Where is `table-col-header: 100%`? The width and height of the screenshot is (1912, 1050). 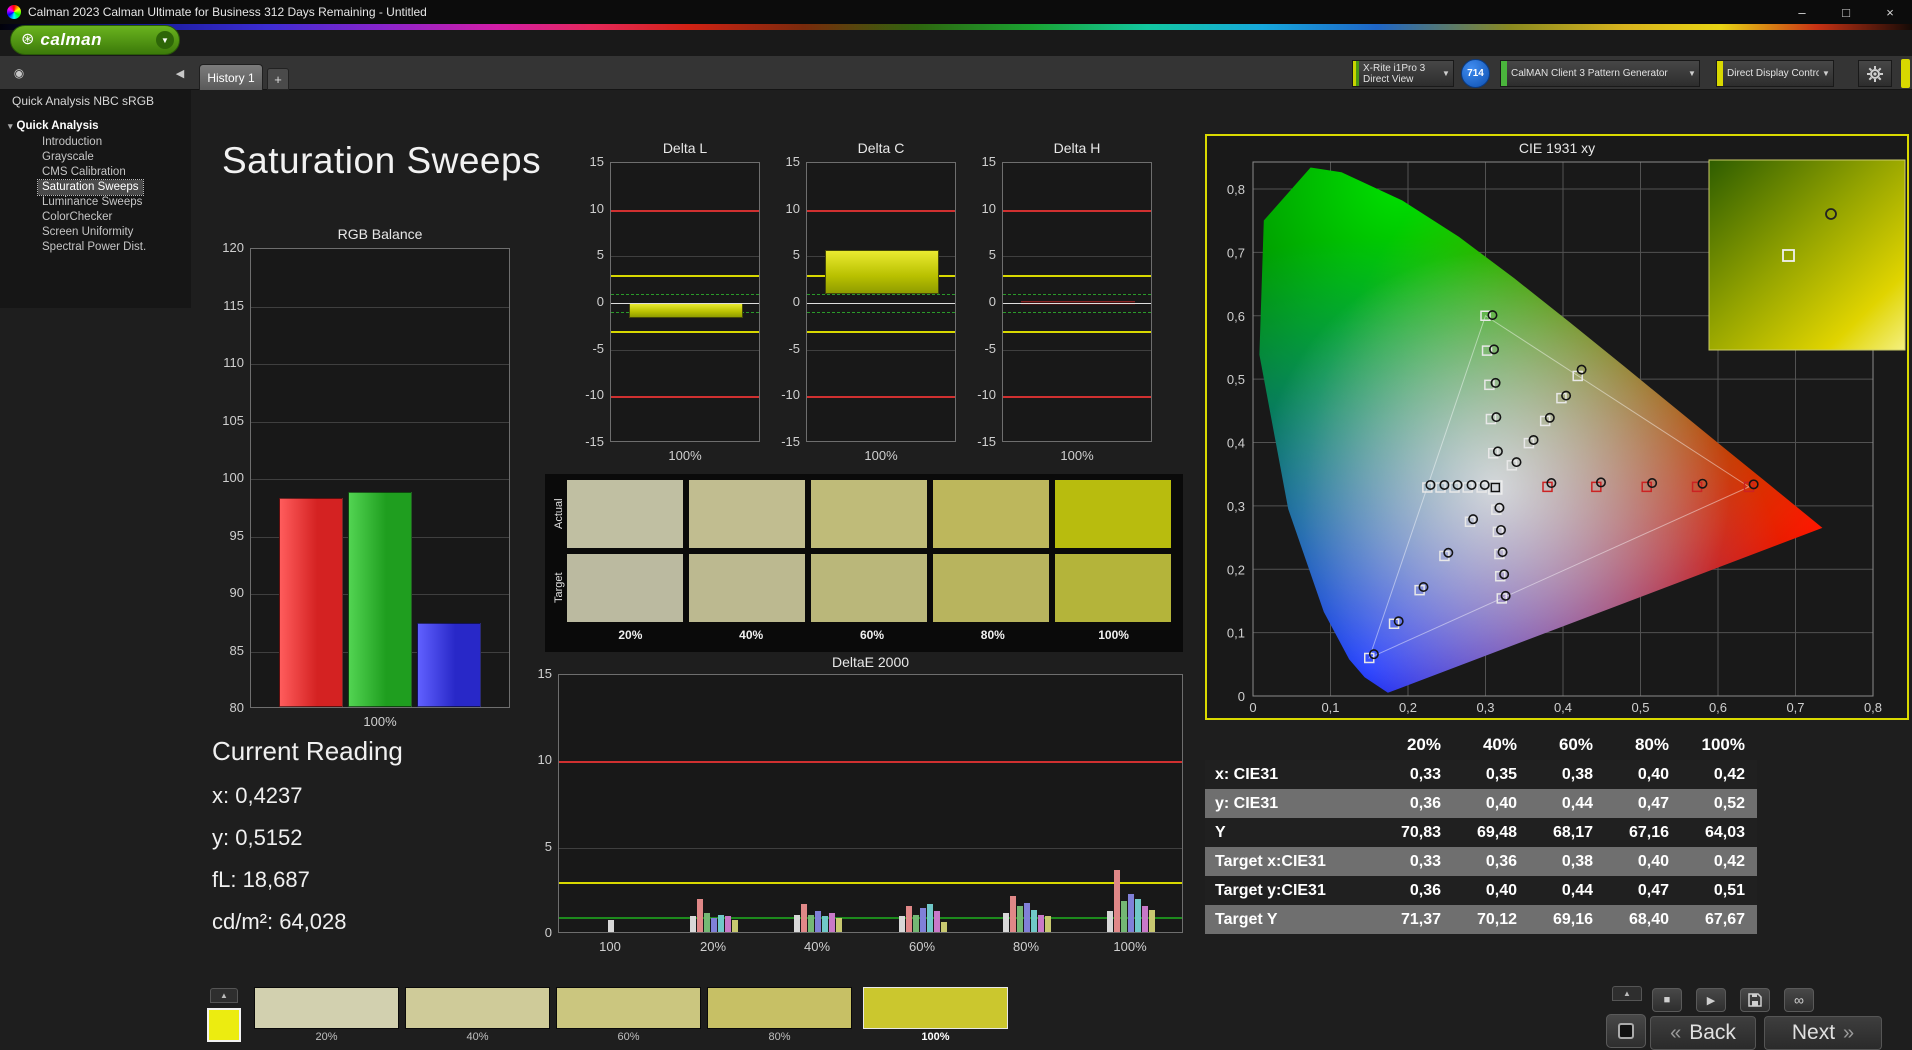
table-col-header: 100% is located at coordinates (1723, 744).